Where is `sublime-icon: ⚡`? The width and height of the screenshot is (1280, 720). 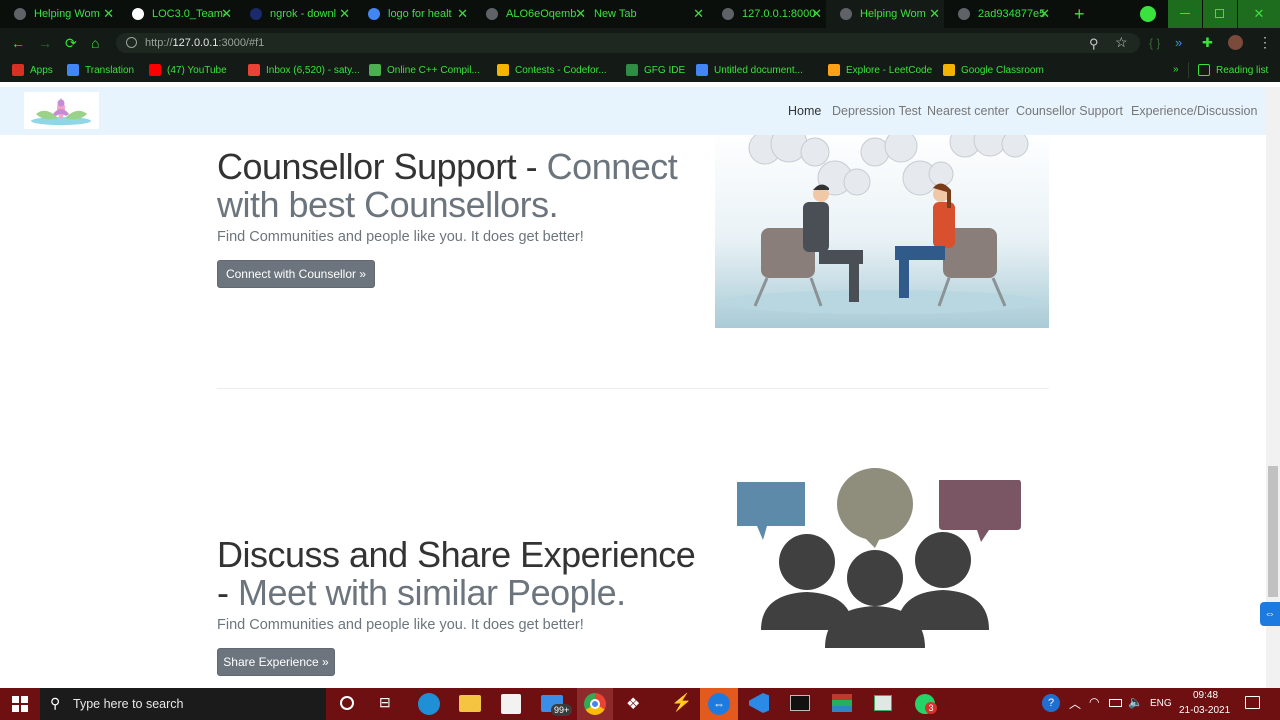 sublime-icon: ⚡ is located at coordinates (681, 703).